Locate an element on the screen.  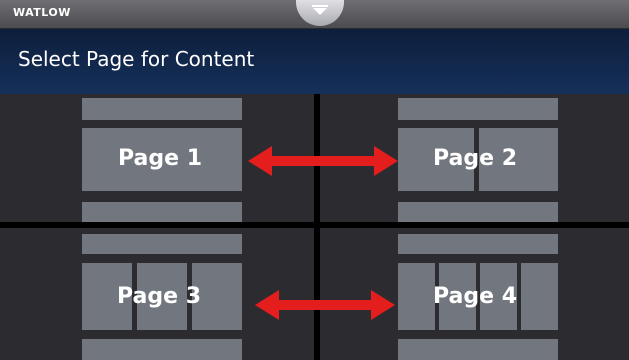
page-3-header-block is located at coordinates (162, 244).